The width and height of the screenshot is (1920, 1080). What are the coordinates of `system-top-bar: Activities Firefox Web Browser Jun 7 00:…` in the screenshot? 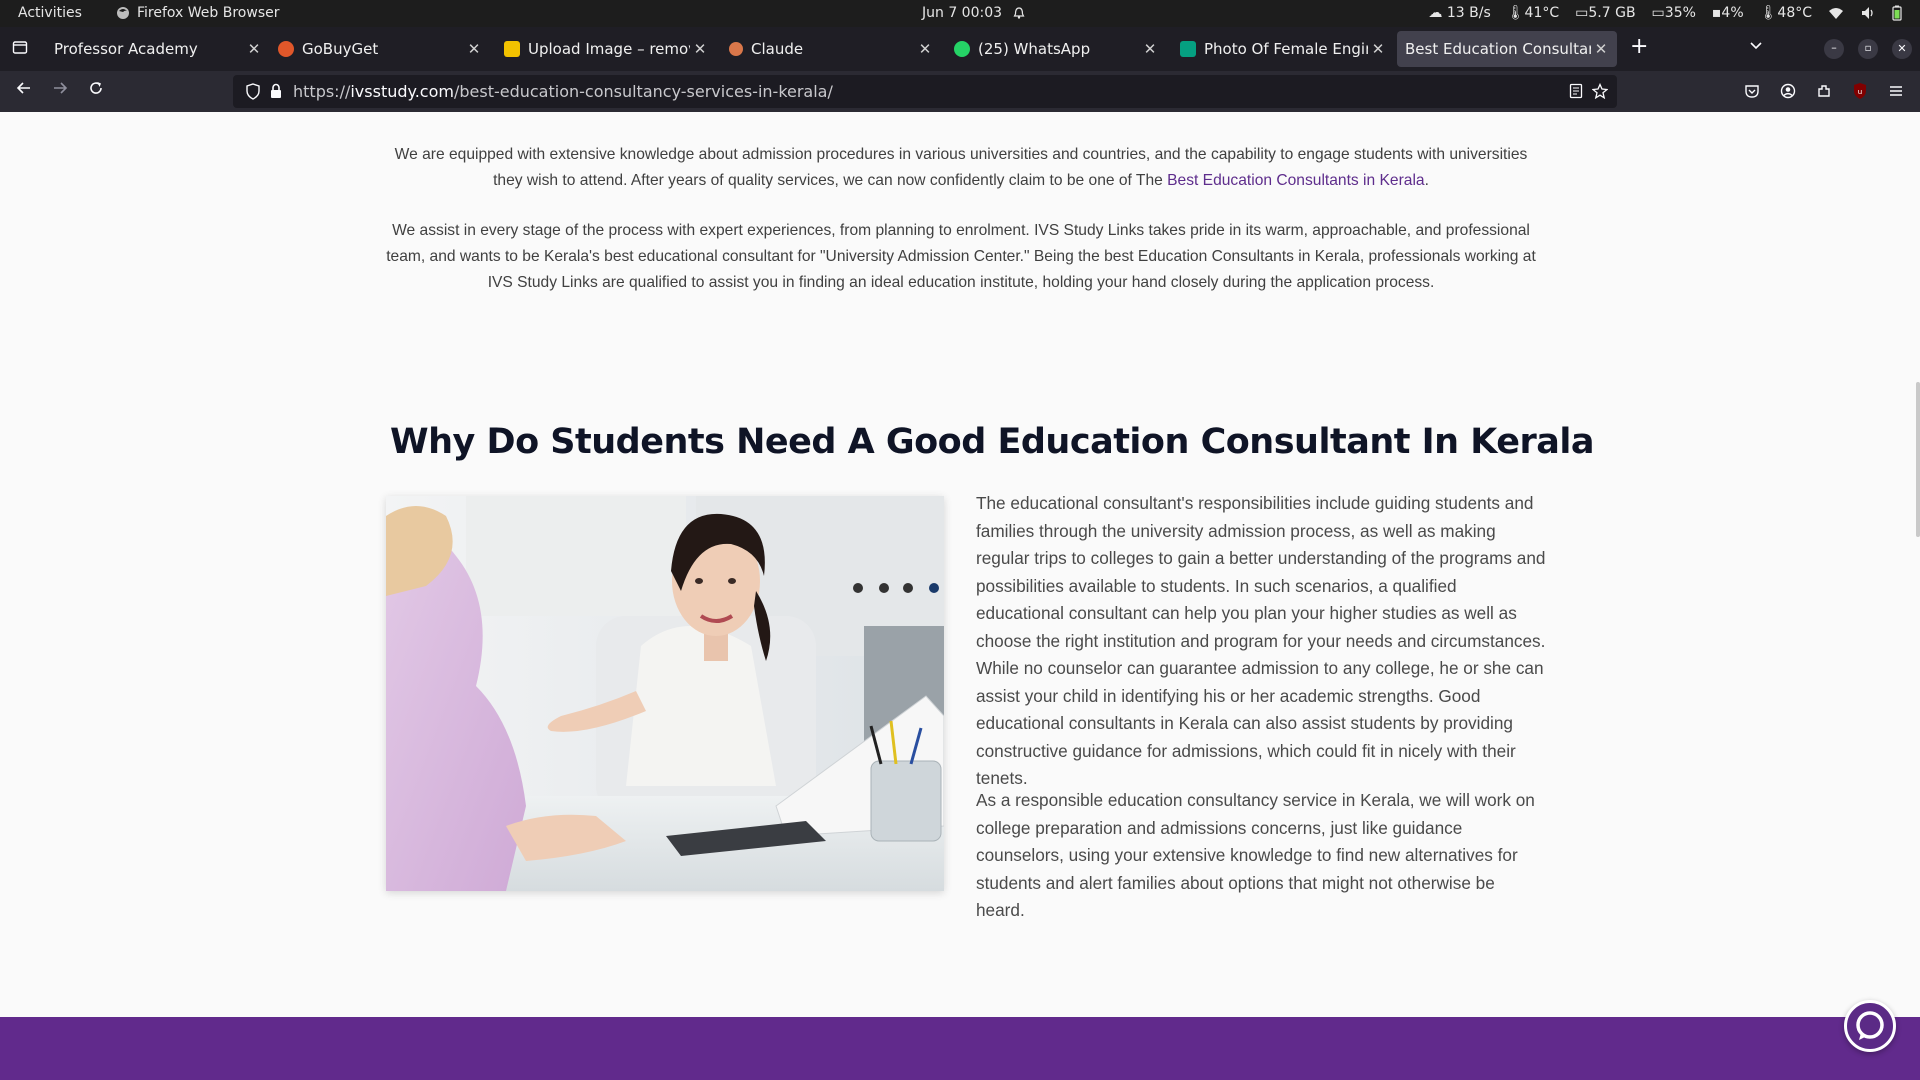 It's located at (960, 13).